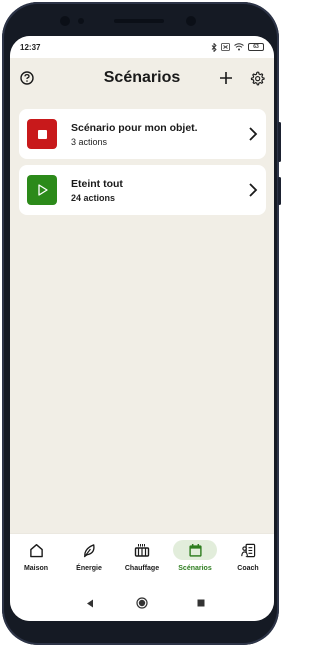 This screenshot has height=648, width=320. Describe the element at coordinates (65, 21) in the screenshot. I see `camera-icon` at that location.